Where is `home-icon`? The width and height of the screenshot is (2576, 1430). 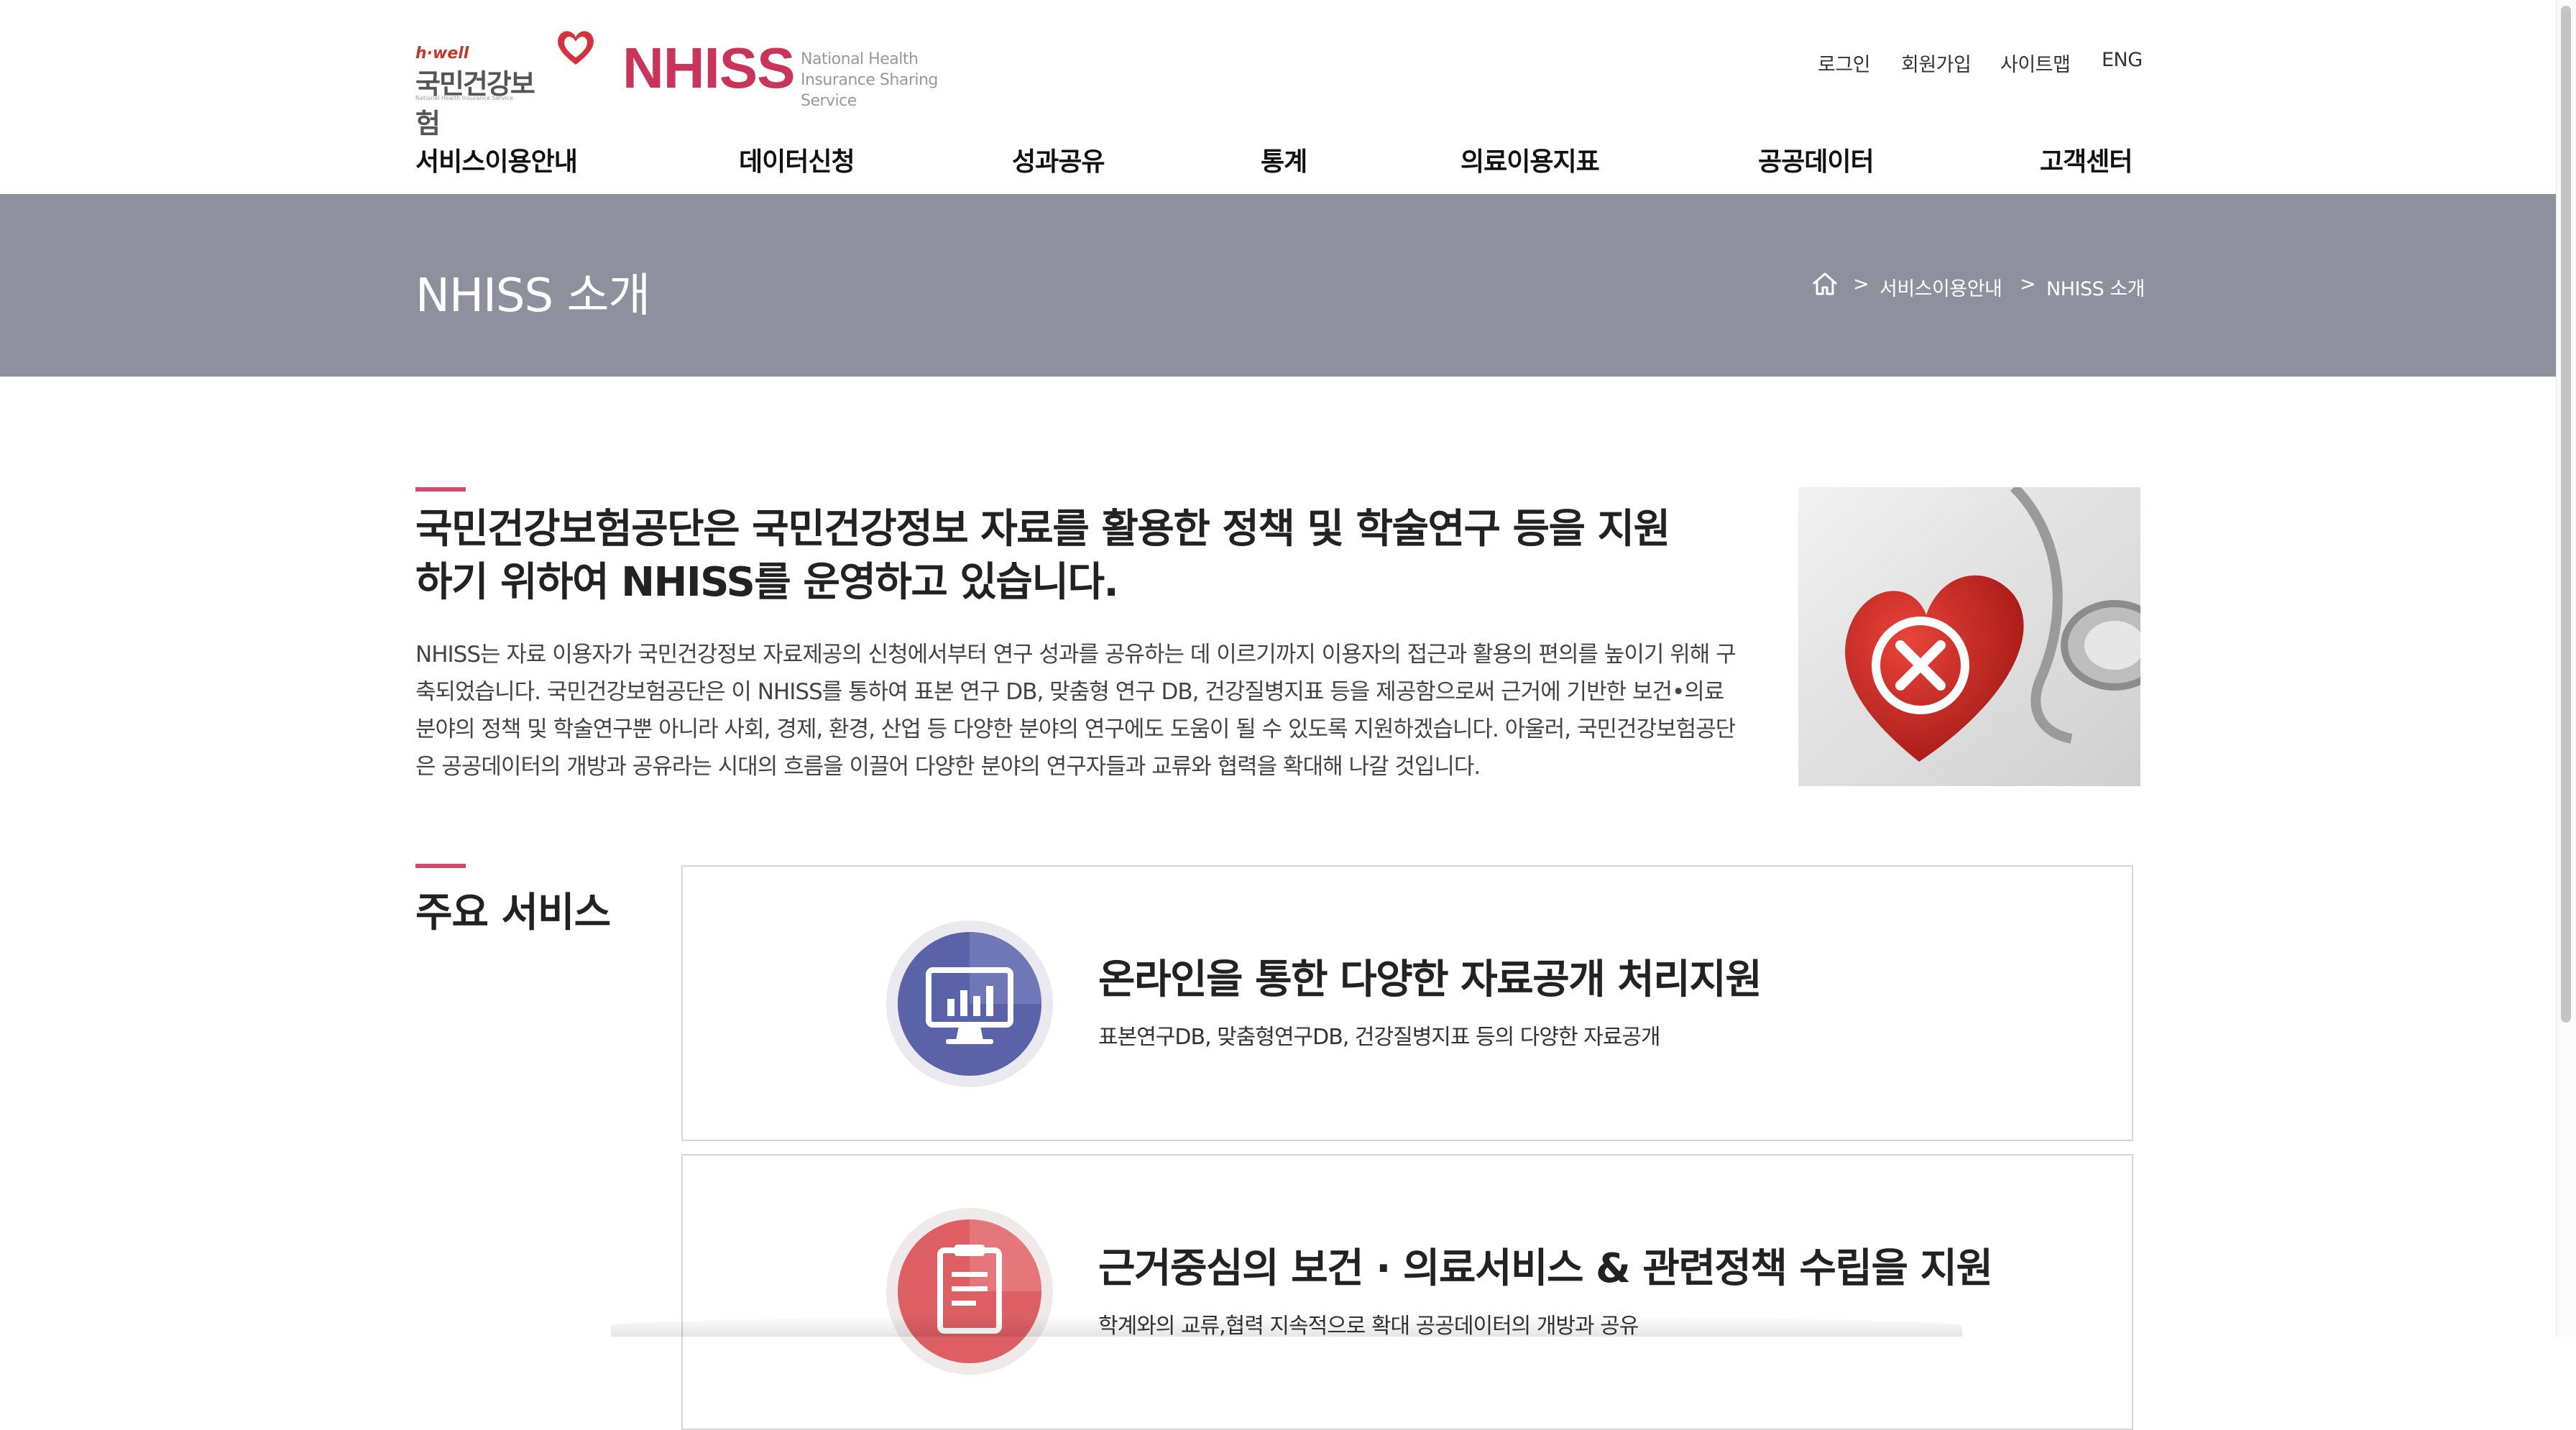
home-icon is located at coordinates (1825, 284).